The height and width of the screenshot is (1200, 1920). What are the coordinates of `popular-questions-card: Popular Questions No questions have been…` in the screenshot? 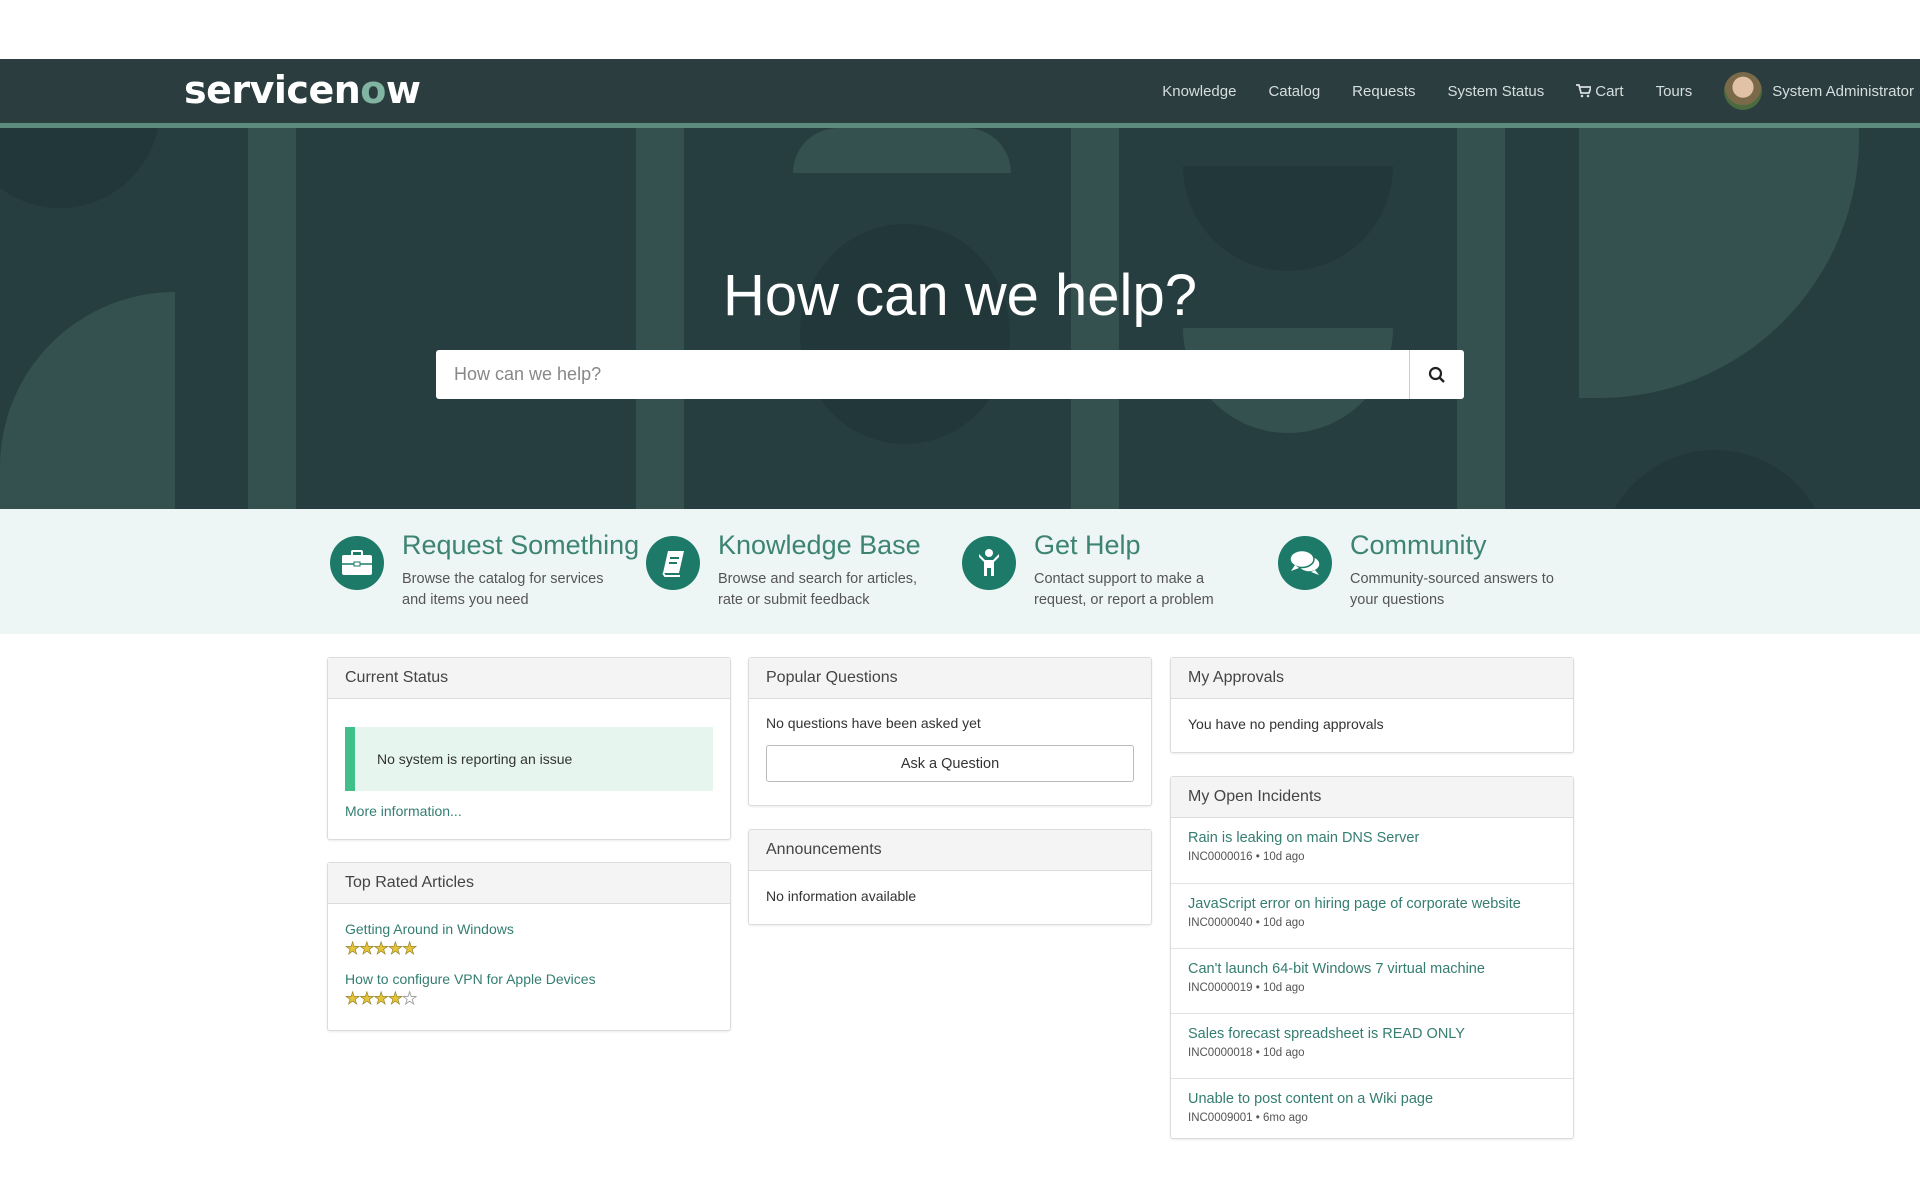 It's located at (950, 731).